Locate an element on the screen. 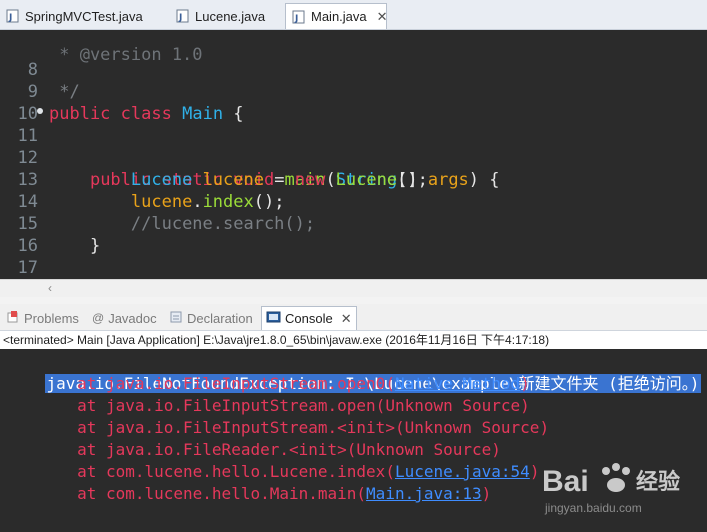 The width and height of the screenshot is (707, 532). svg-text: 经验 is located at coordinates (658, 482).